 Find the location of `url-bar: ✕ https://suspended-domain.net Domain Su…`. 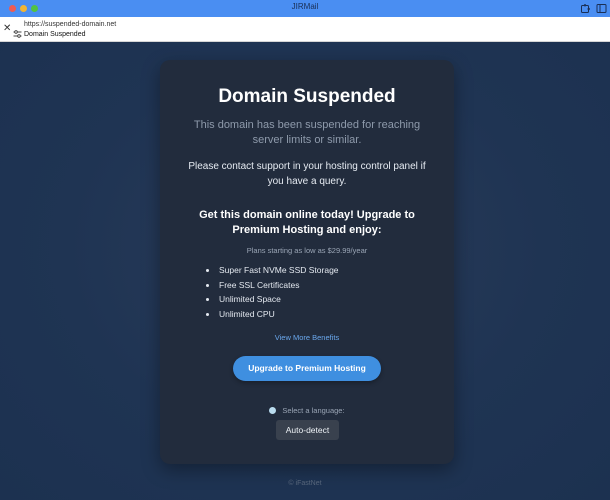

url-bar: ✕ https://suspended-domain.net Domain Su… is located at coordinates (305, 29).